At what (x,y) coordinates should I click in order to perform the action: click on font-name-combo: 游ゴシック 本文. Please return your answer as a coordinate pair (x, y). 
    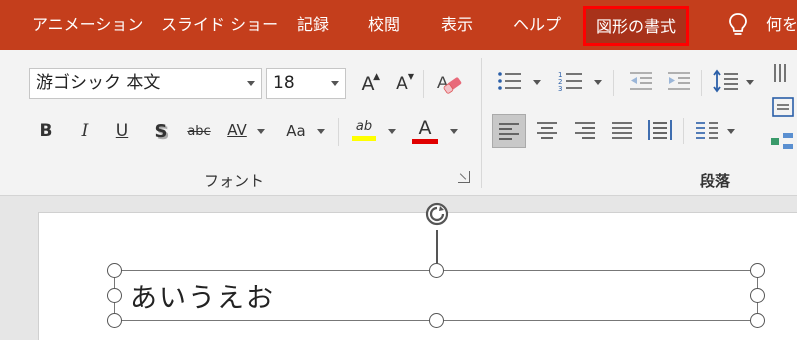
    Looking at the image, I should click on (145, 83).